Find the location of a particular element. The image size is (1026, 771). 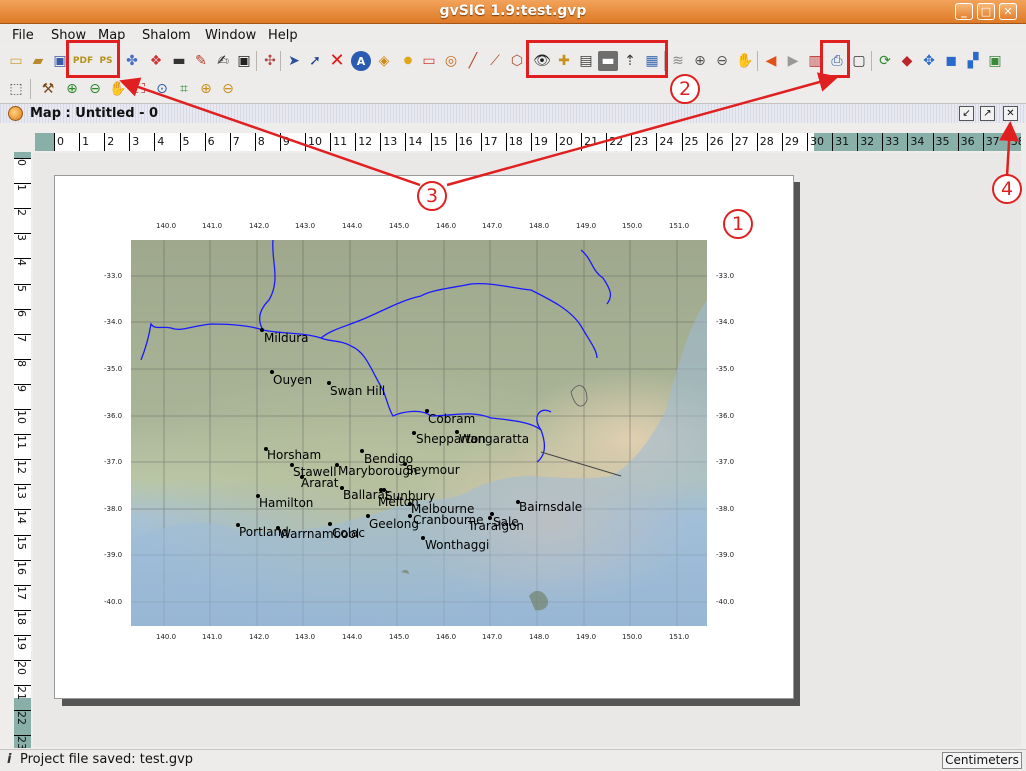

annotation-3: 3 is located at coordinates (432, 196).